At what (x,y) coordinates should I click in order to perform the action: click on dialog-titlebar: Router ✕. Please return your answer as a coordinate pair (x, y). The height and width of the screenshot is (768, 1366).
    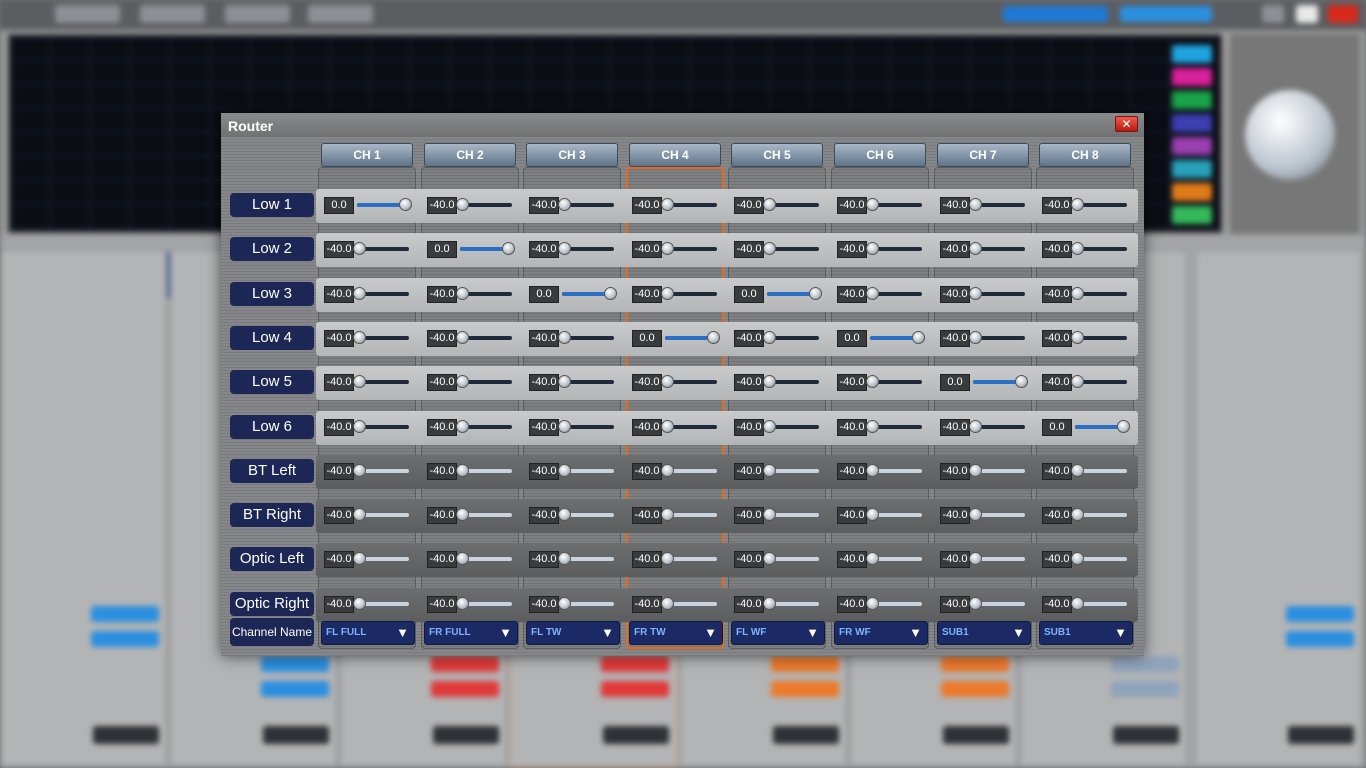
    Looking at the image, I should click on (682, 125).